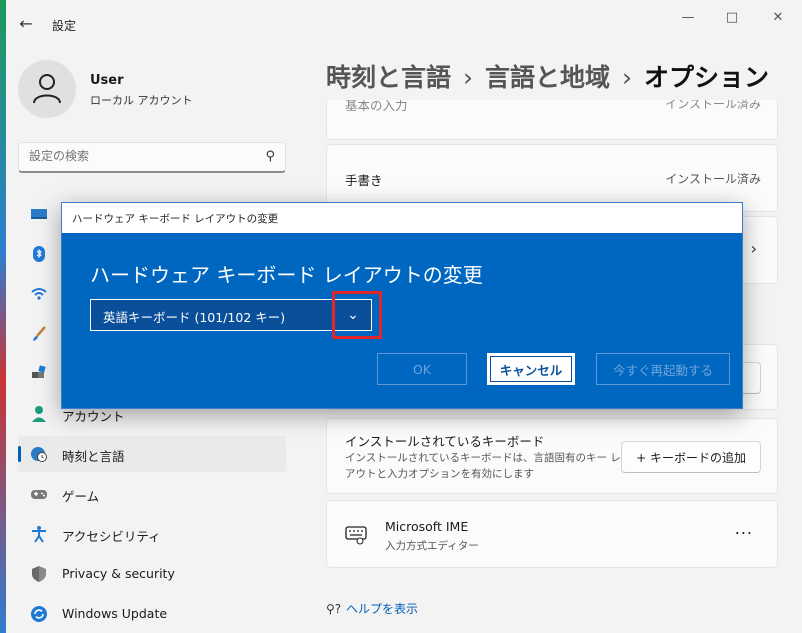  I want to click on wifi-icon, so click(39, 294).